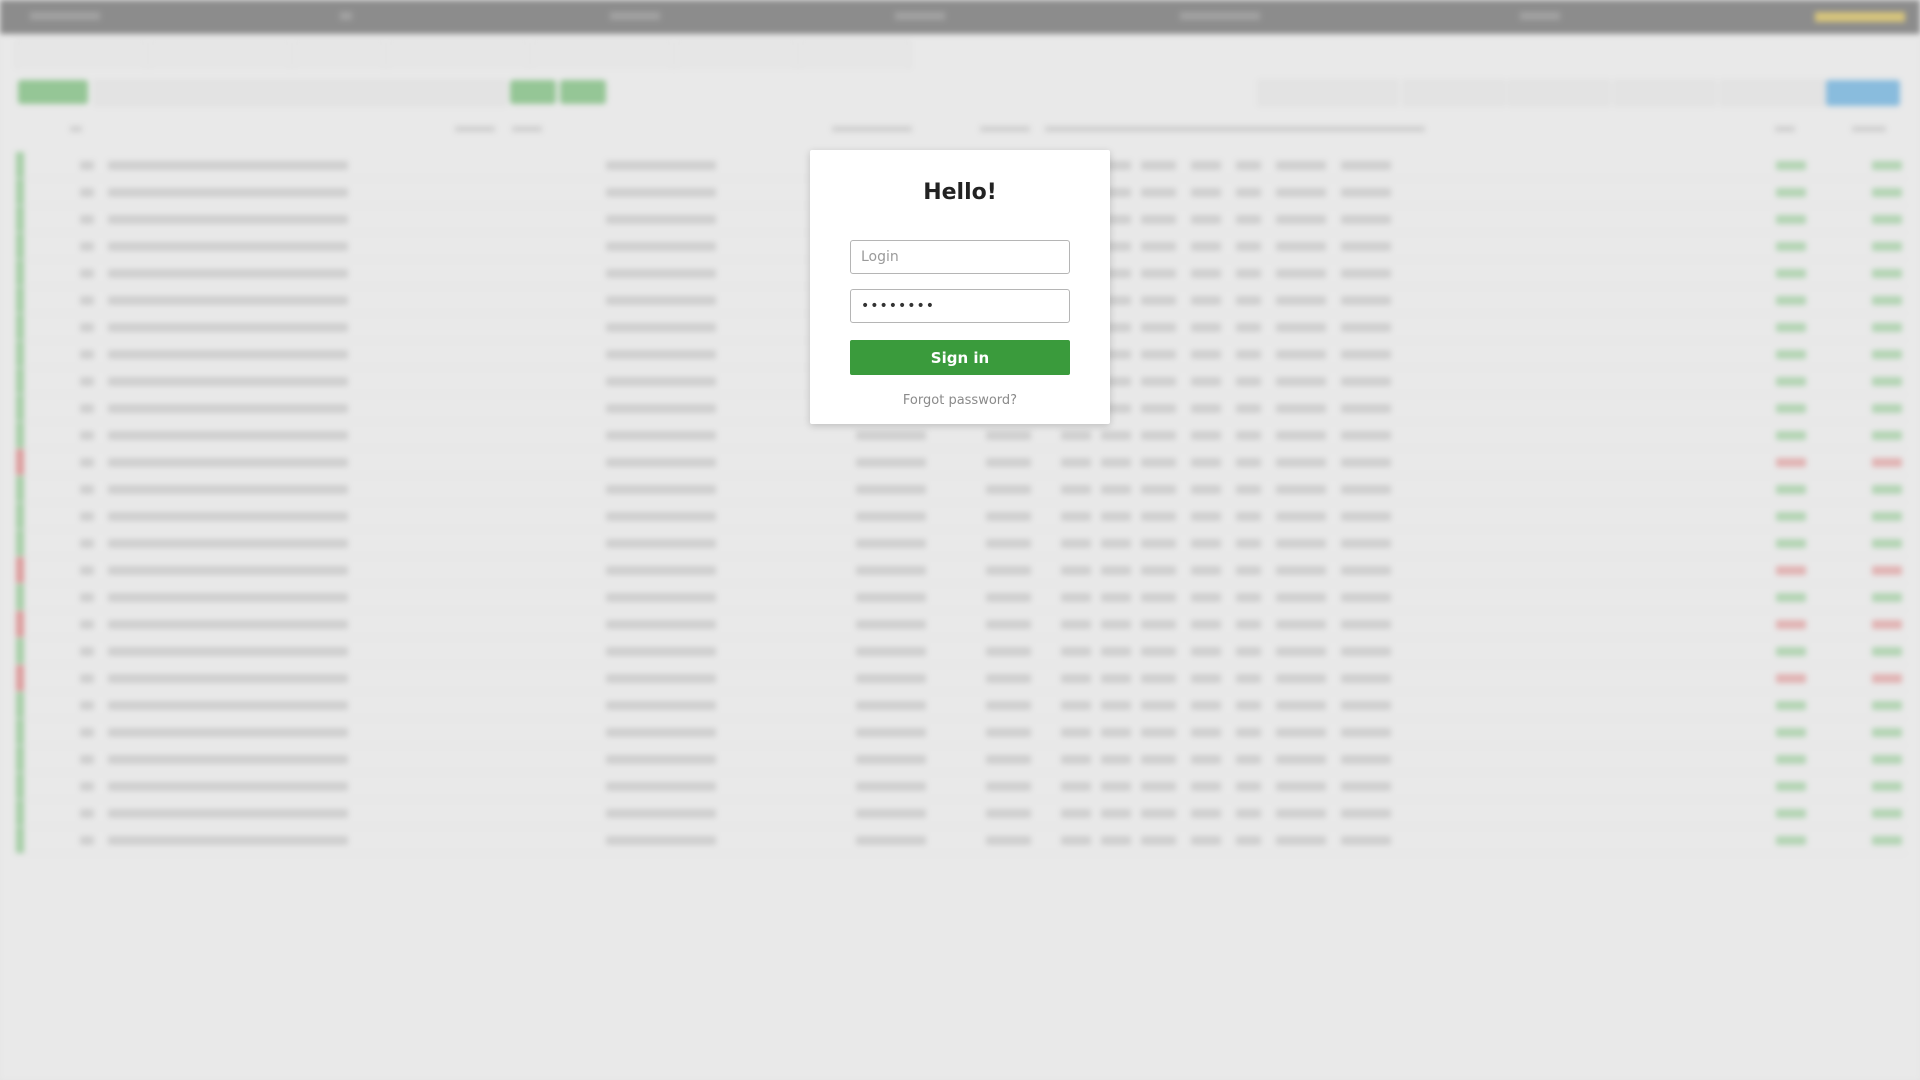 The width and height of the screenshot is (1920, 1080). Describe the element at coordinates (960, 257) in the screenshot. I see `login-field` at that location.